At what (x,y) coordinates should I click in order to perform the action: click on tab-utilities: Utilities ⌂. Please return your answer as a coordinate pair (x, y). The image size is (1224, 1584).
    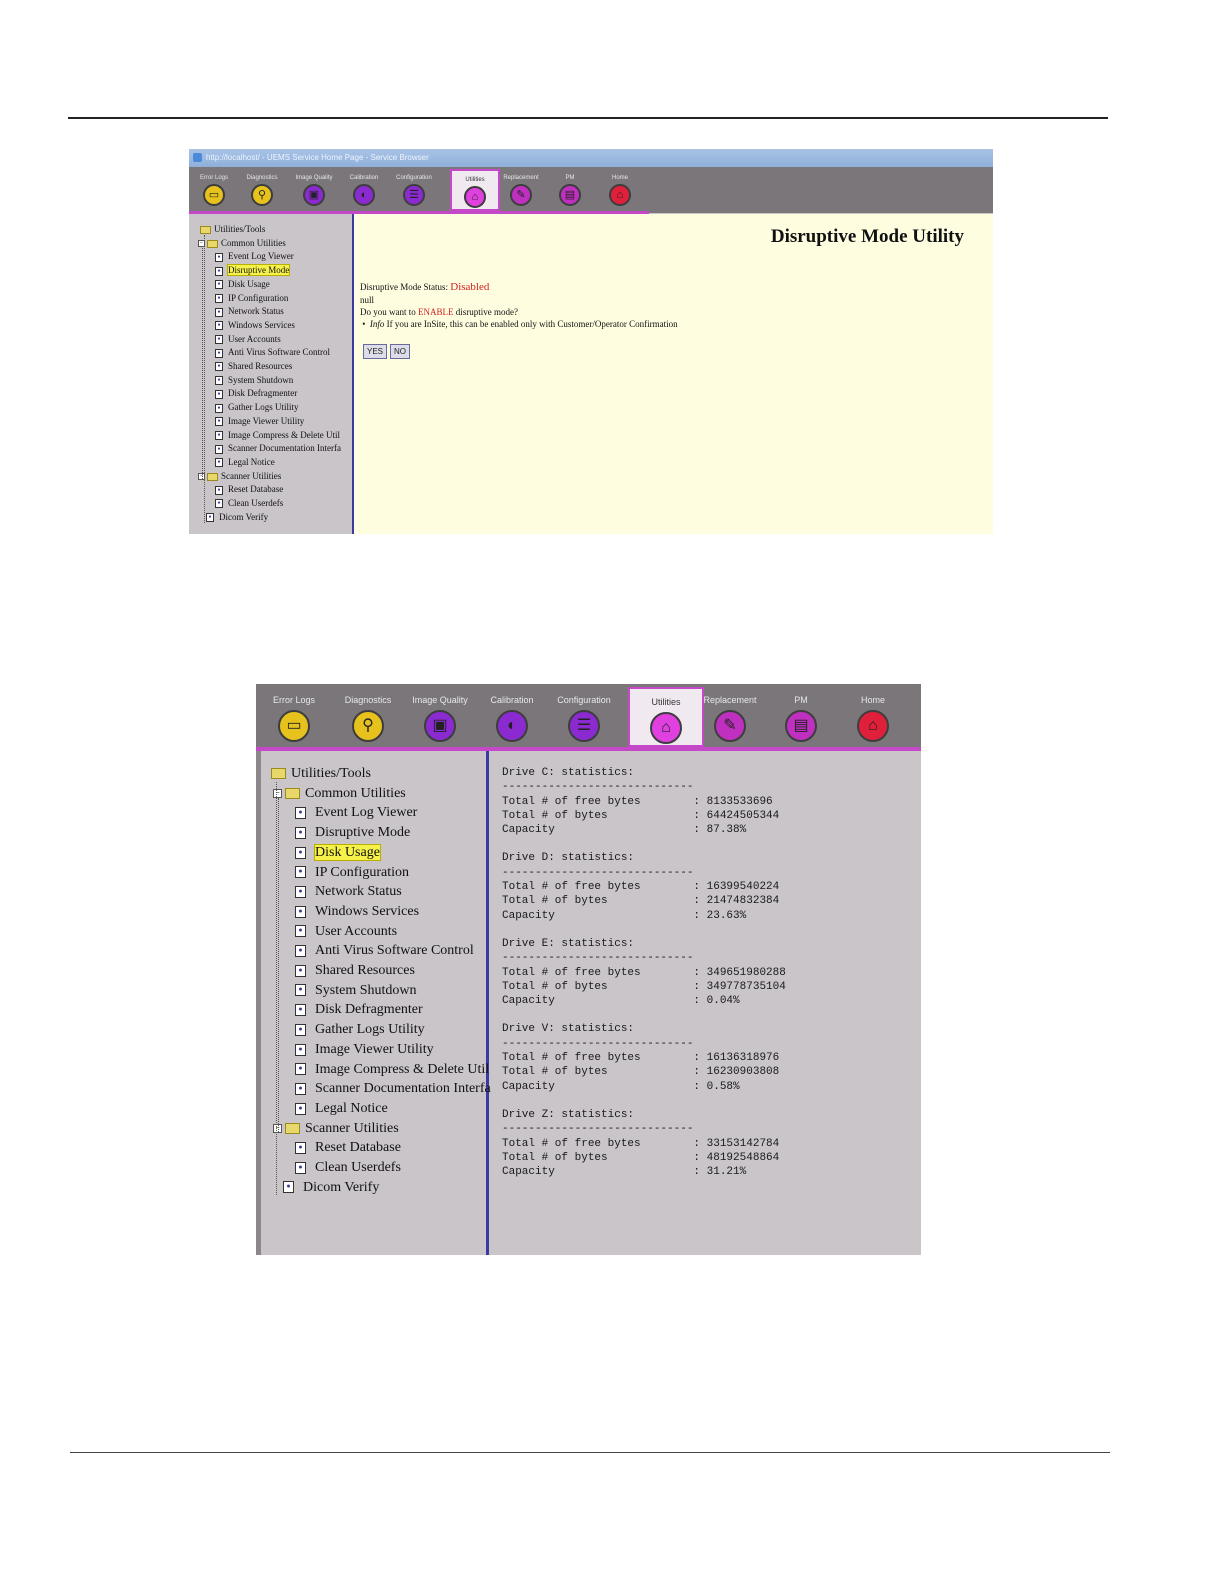
    Looking at the image, I should click on (475, 190).